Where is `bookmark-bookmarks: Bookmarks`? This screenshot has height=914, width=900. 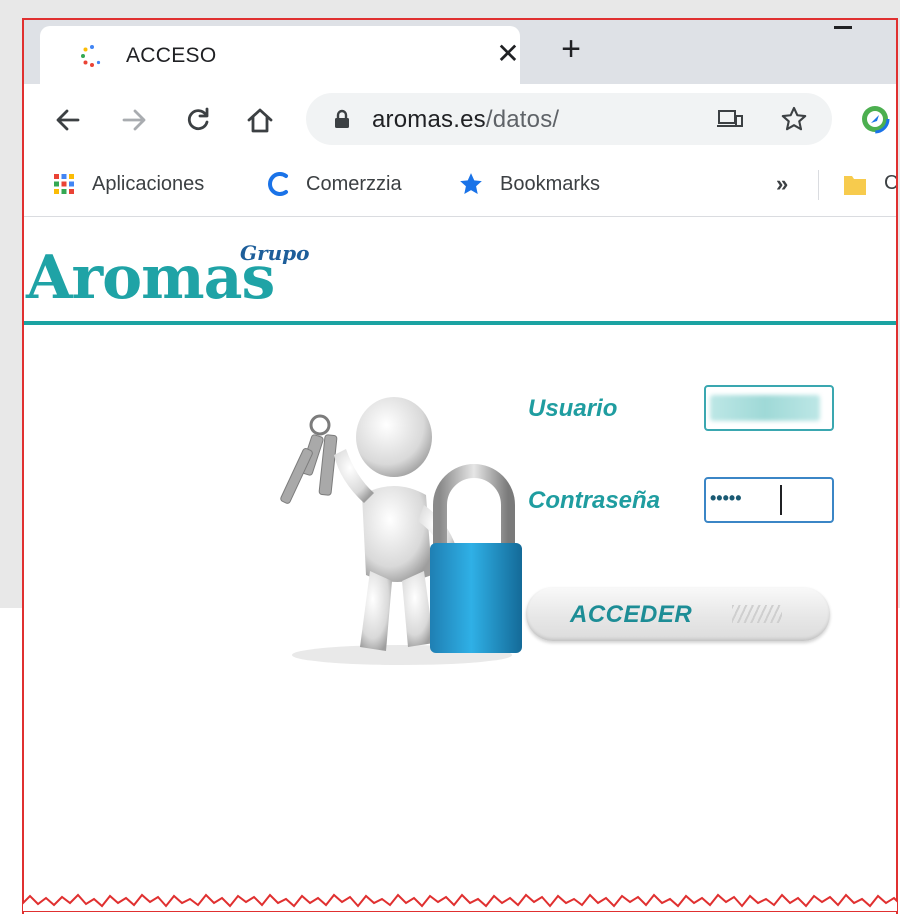
bookmark-bookmarks: Bookmarks is located at coordinates (529, 184).